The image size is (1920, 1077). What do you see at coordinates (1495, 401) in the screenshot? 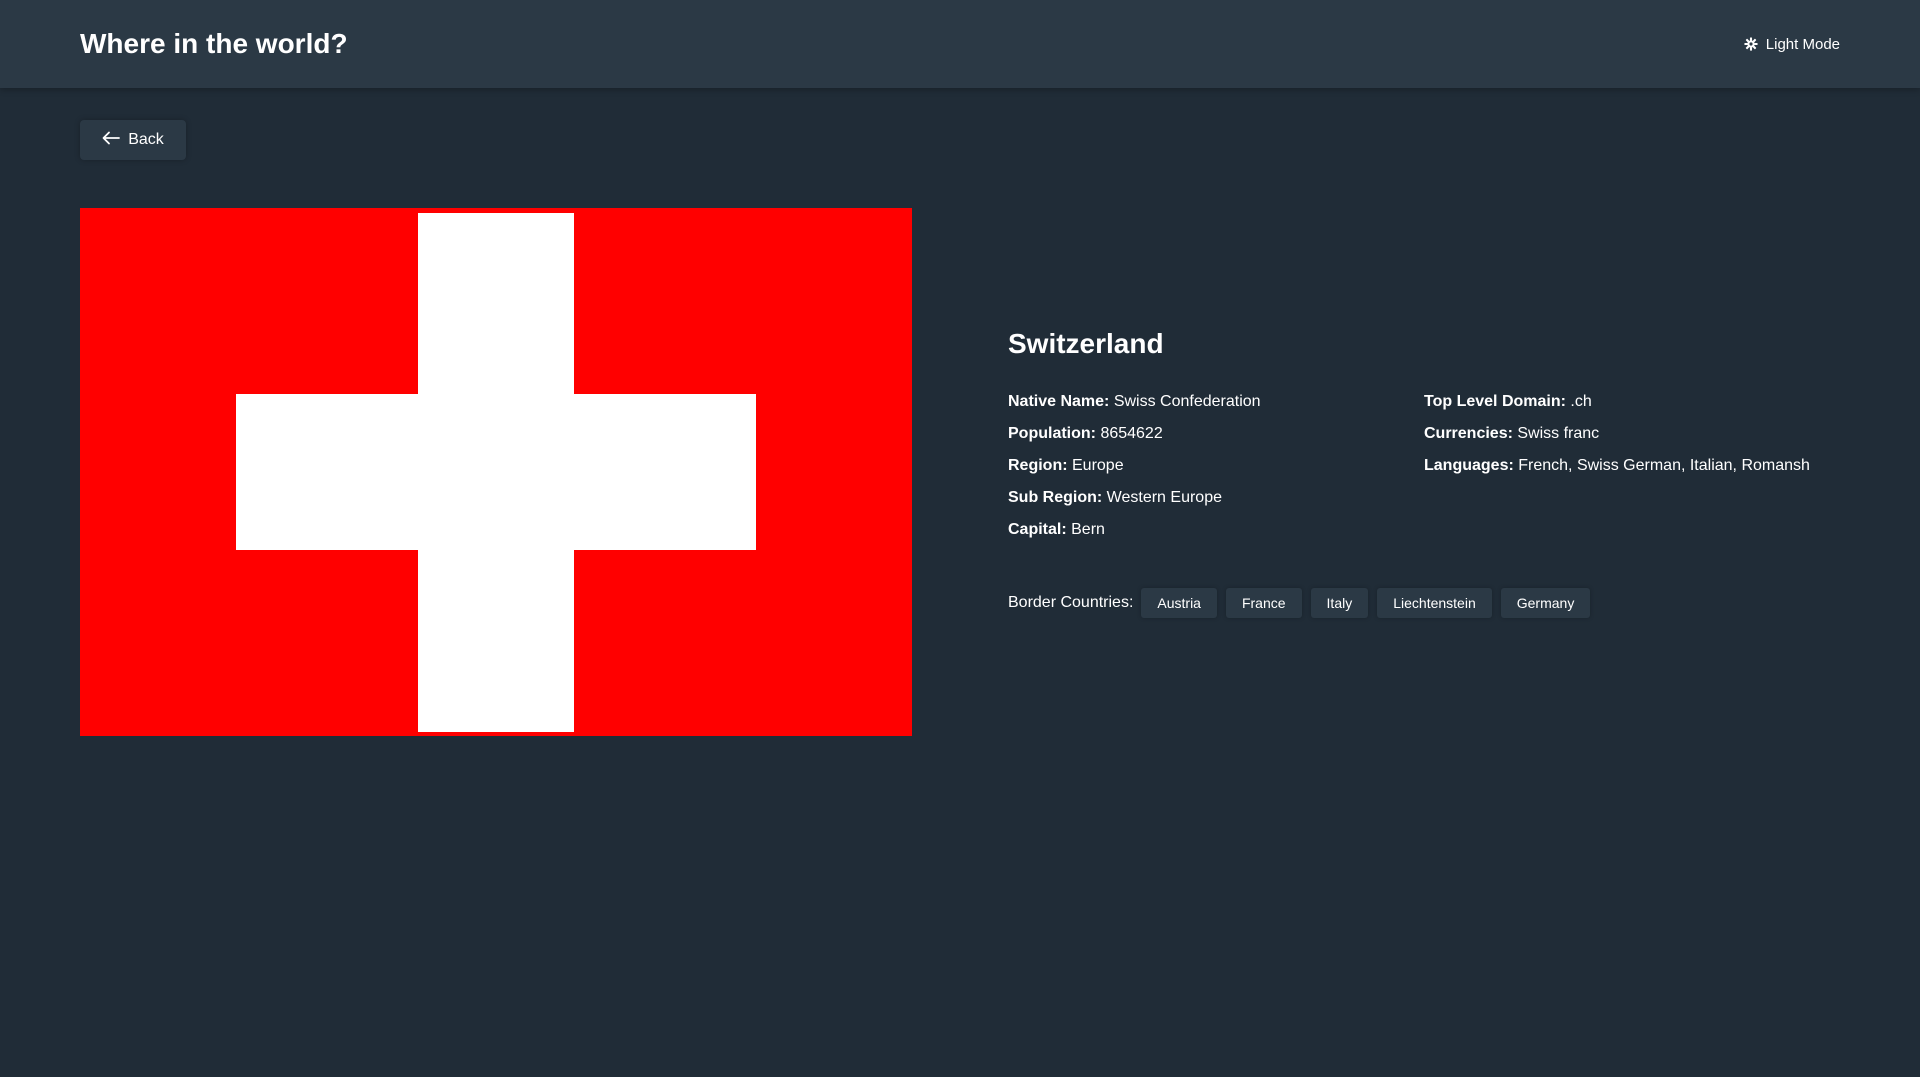
I see `field-label: Top Level Domain:` at bounding box center [1495, 401].